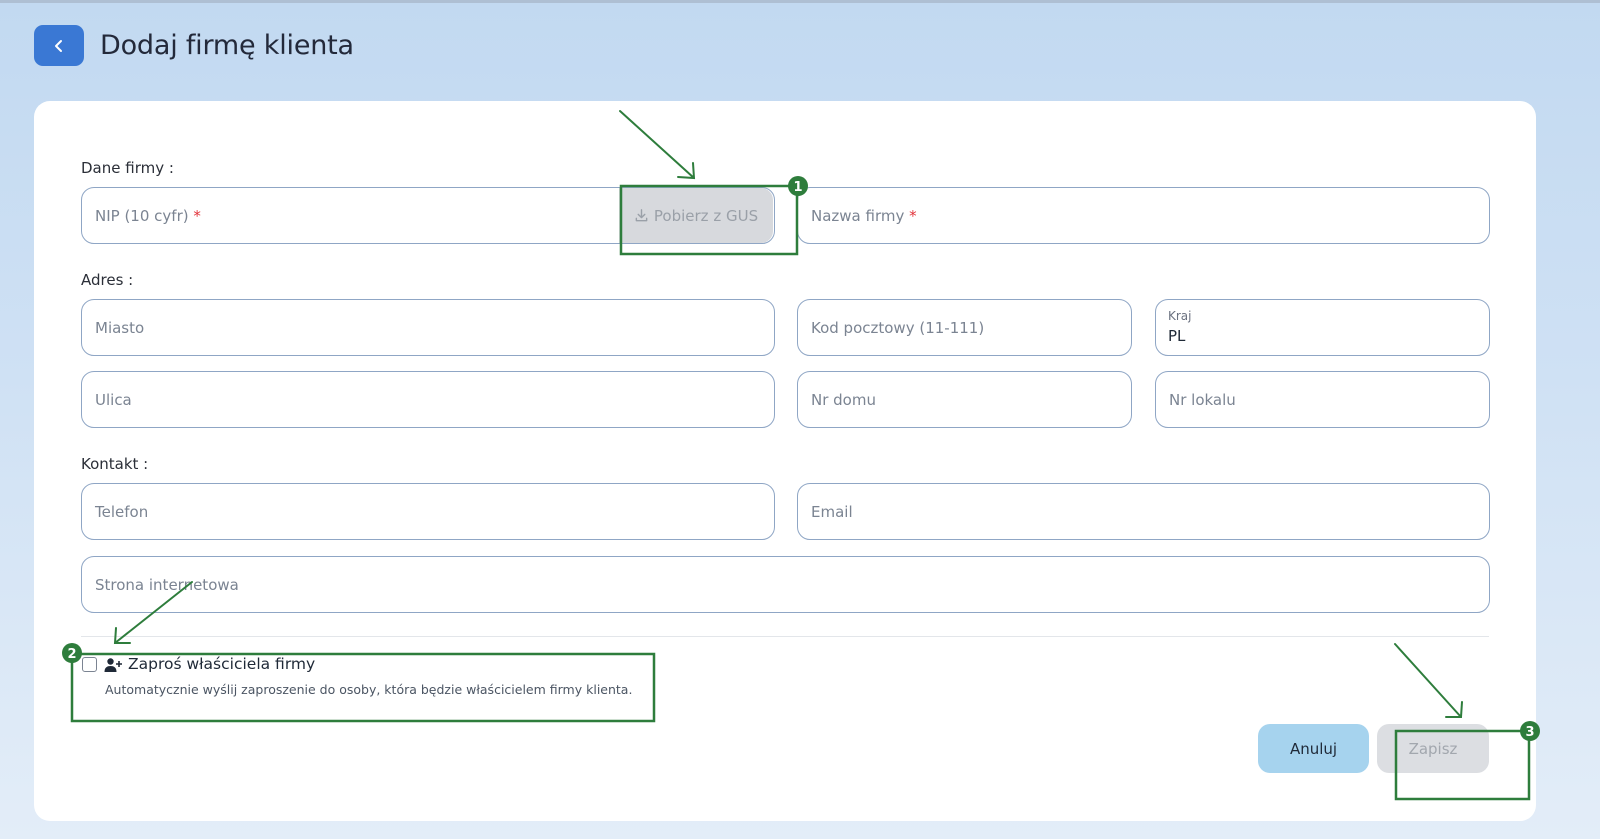  What do you see at coordinates (641, 215) in the screenshot?
I see `download-icon` at bounding box center [641, 215].